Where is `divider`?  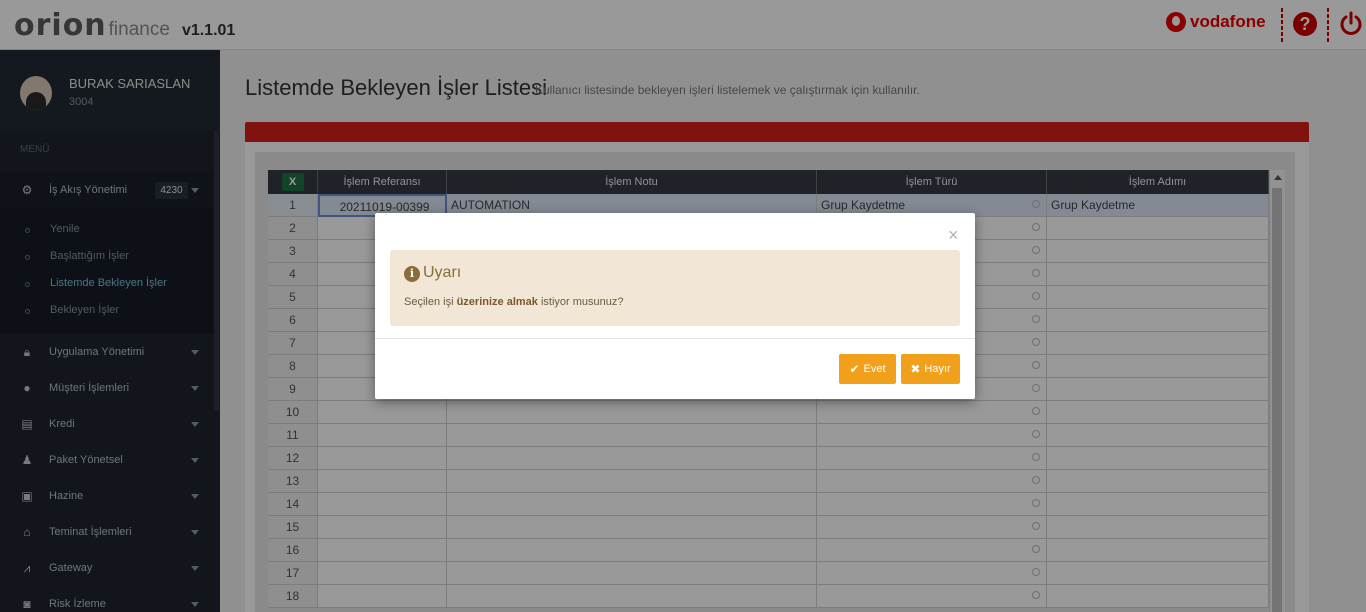 divider is located at coordinates (675, 338).